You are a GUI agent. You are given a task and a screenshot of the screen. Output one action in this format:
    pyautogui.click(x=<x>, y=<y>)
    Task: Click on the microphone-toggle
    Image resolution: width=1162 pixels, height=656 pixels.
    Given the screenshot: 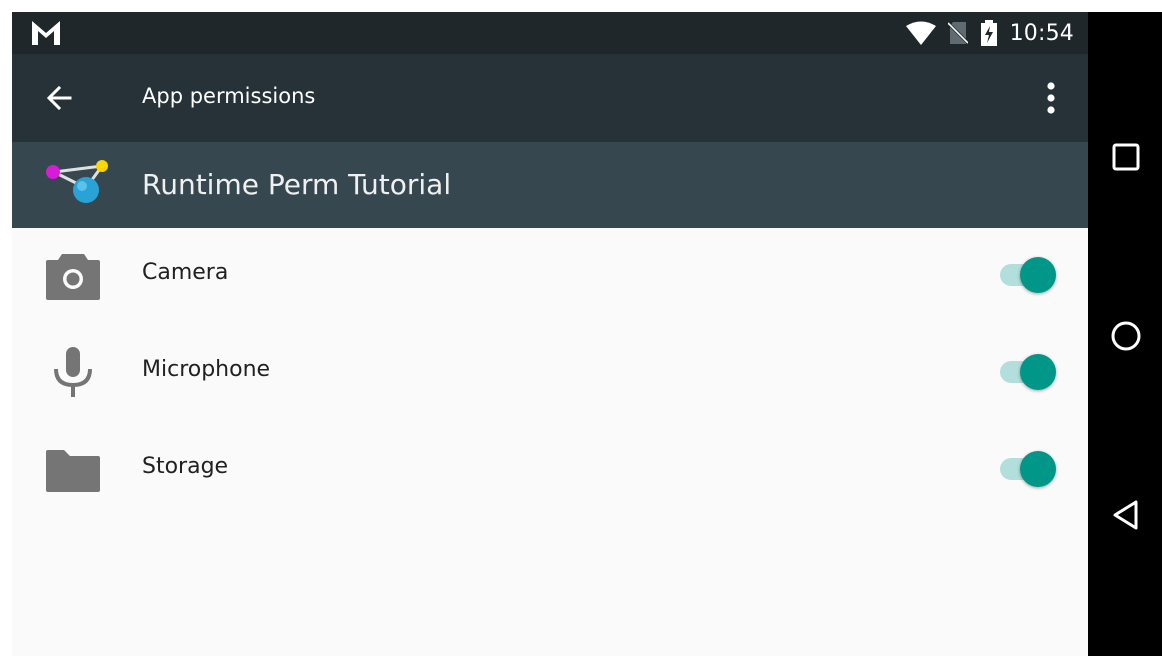 What is the action you would take?
    pyautogui.click(x=1027, y=372)
    